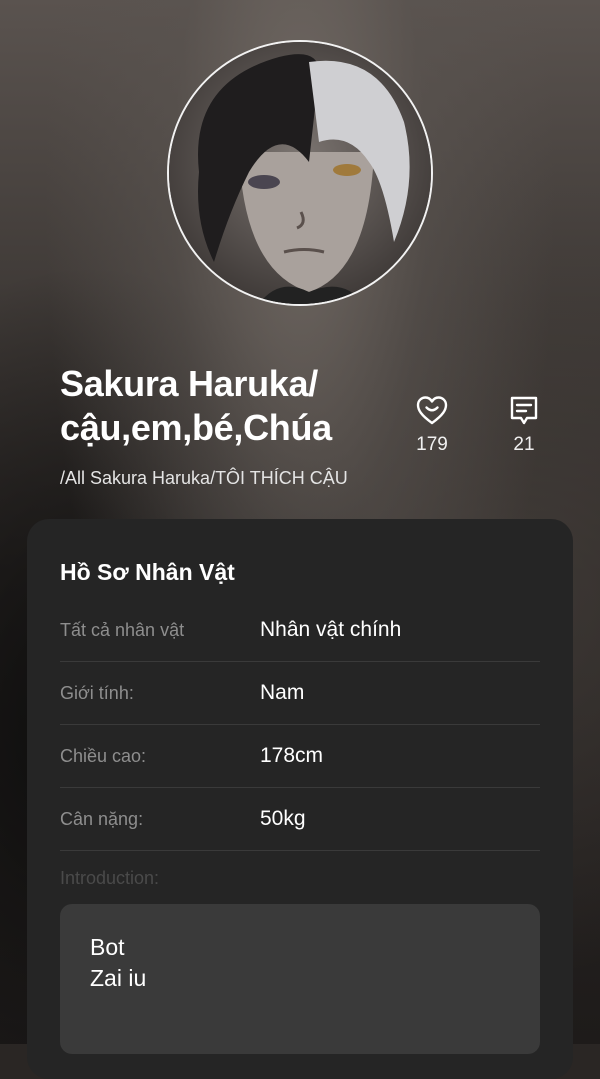 Image resolution: width=600 pixels, height=1079 pixels. What do you see at coordinates (524, 410) in the screenshot?
I see `comment-icon` at bounding box center [524, 410].